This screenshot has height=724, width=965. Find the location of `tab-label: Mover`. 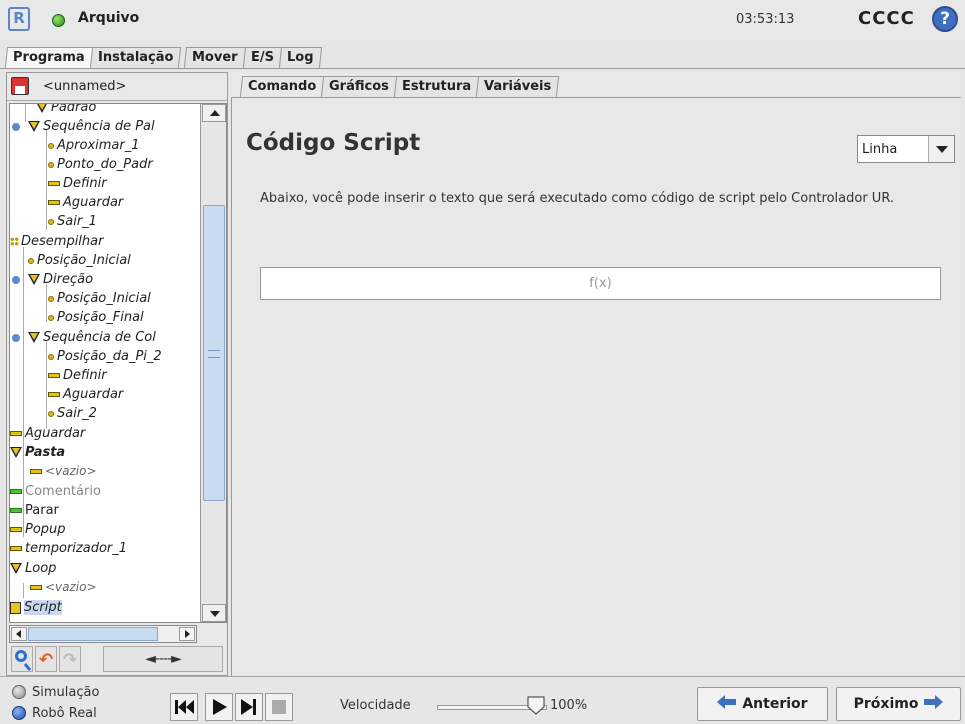

tab-label: Mover is located at coordinates (215, 57).